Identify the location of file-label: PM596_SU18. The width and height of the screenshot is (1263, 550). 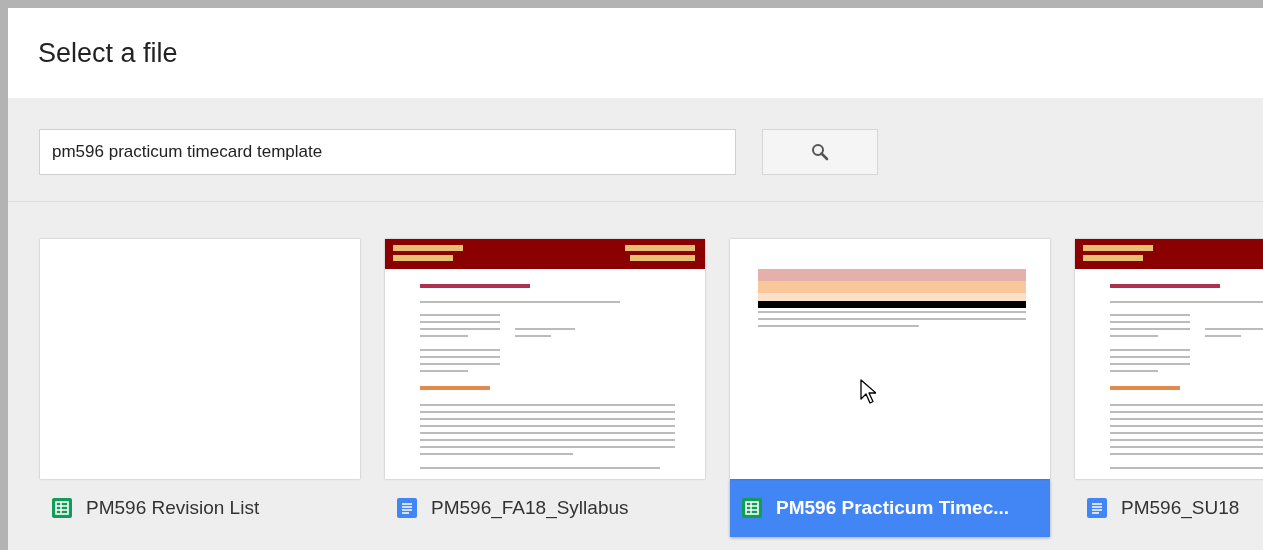
(1169, 508).